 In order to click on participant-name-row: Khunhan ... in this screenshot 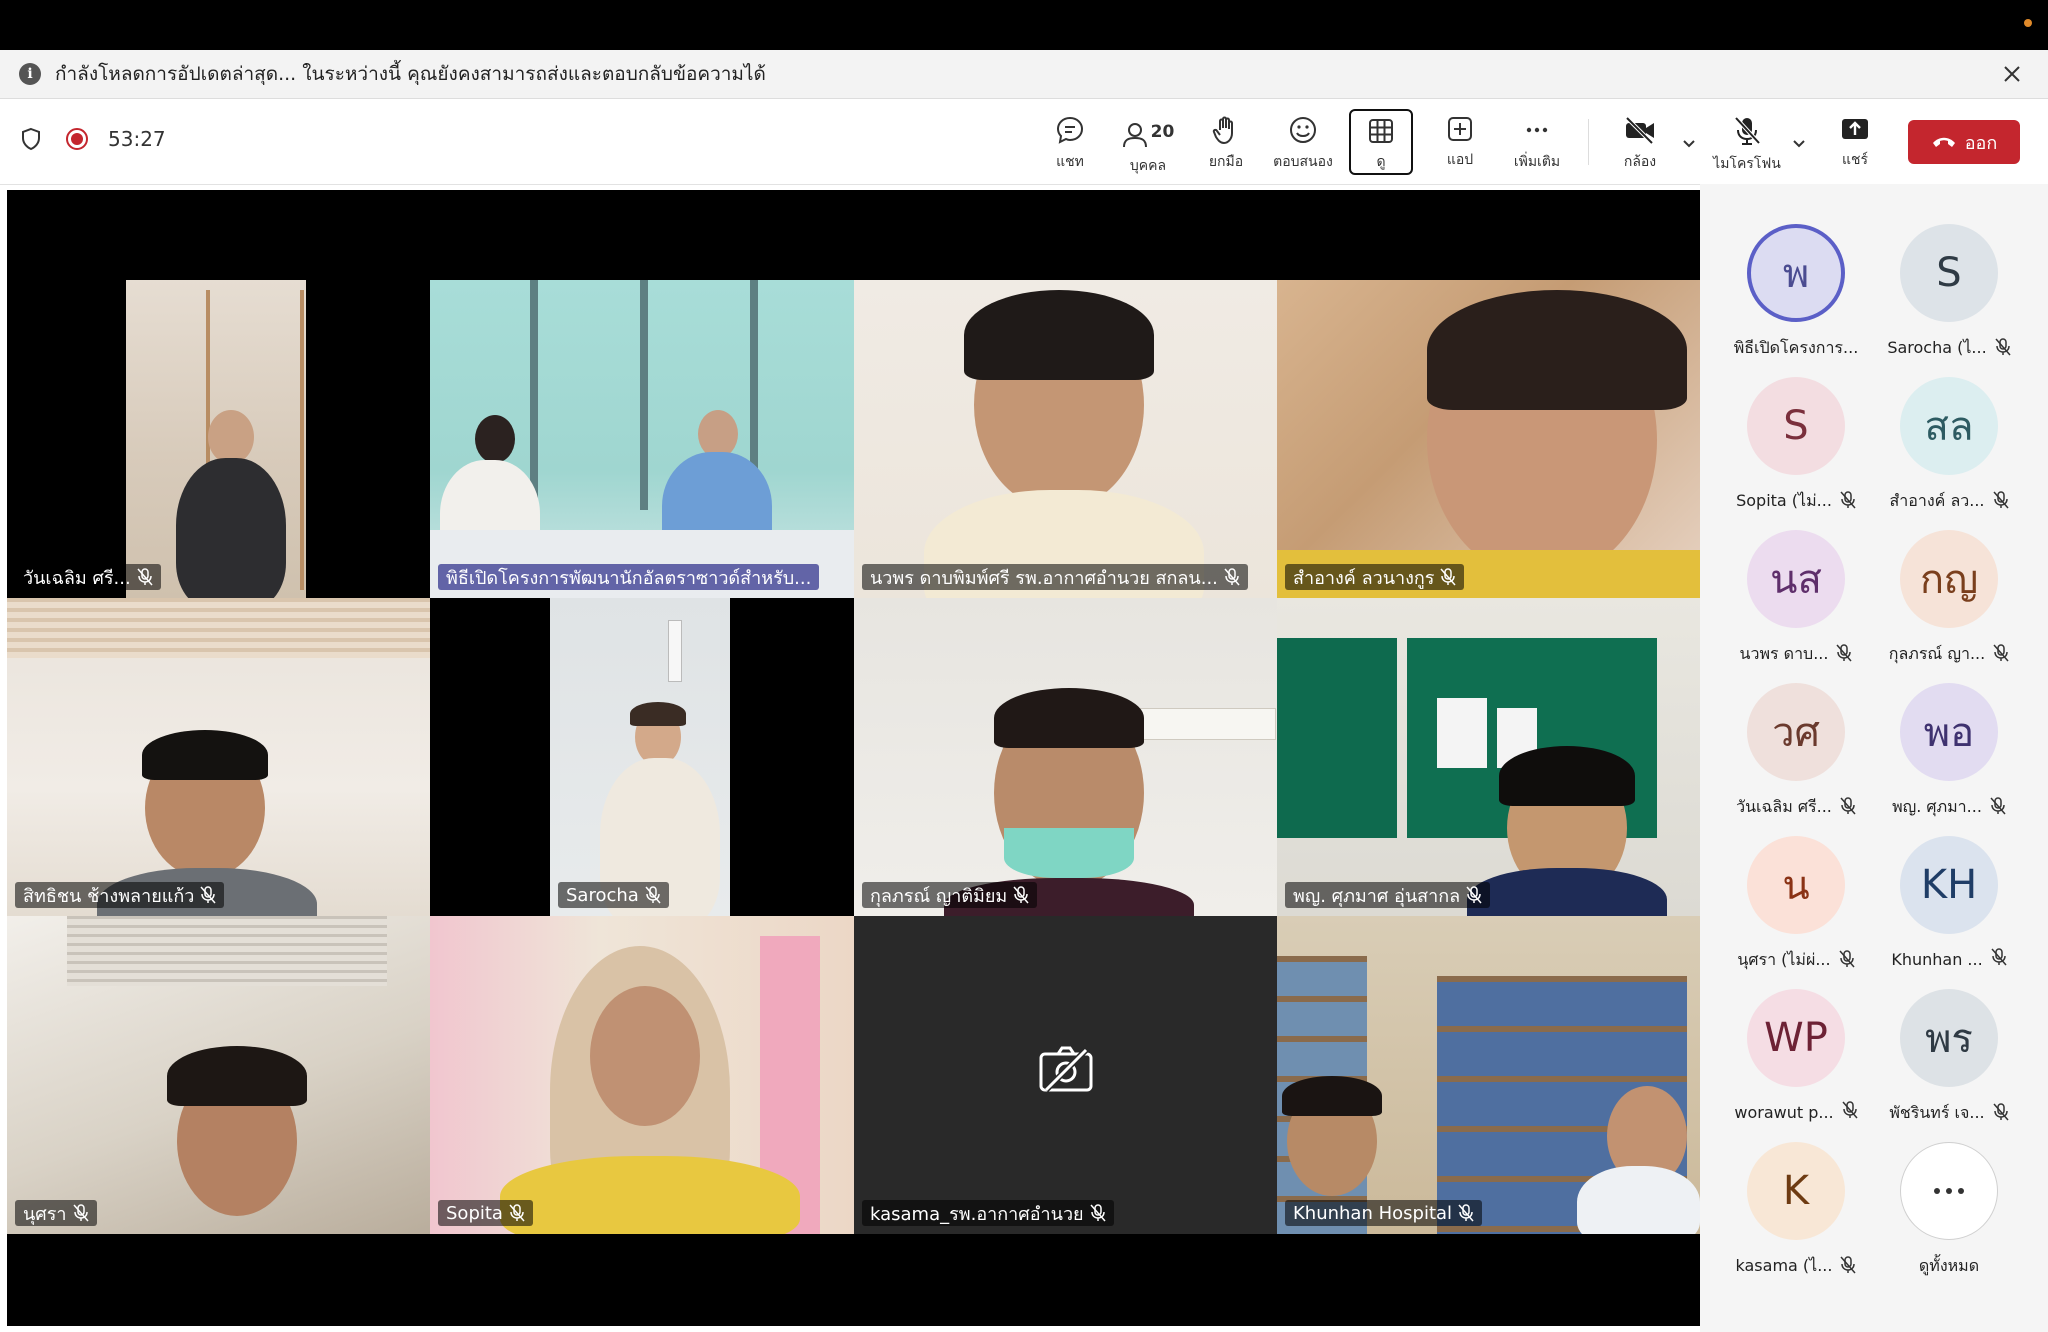, I will do `click(1949, 959)`.